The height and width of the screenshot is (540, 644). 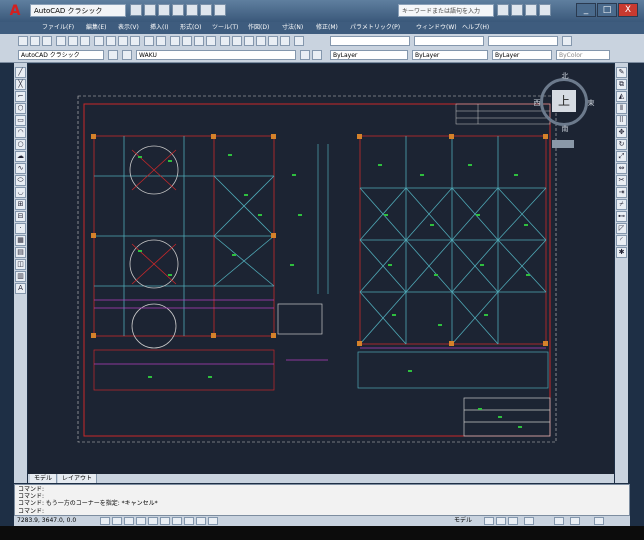 What do you see at coordinates (583, 55) in the screenshot?
I see `plotstyle-dropdown: ByColor` at bounding box center [583, 55].